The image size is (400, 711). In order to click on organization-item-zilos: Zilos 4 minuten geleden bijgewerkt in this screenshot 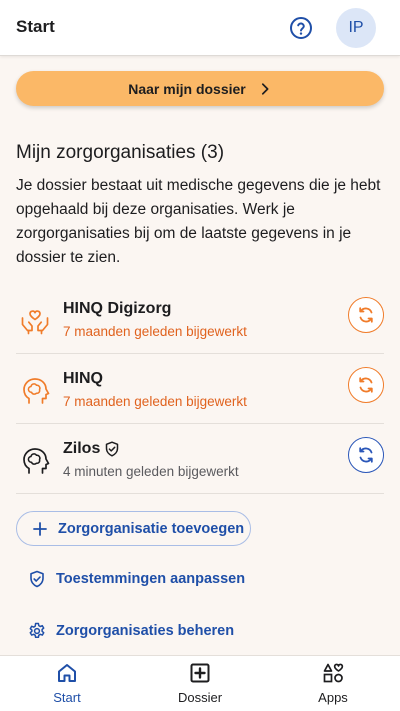, I will do `click(200, 459)`.